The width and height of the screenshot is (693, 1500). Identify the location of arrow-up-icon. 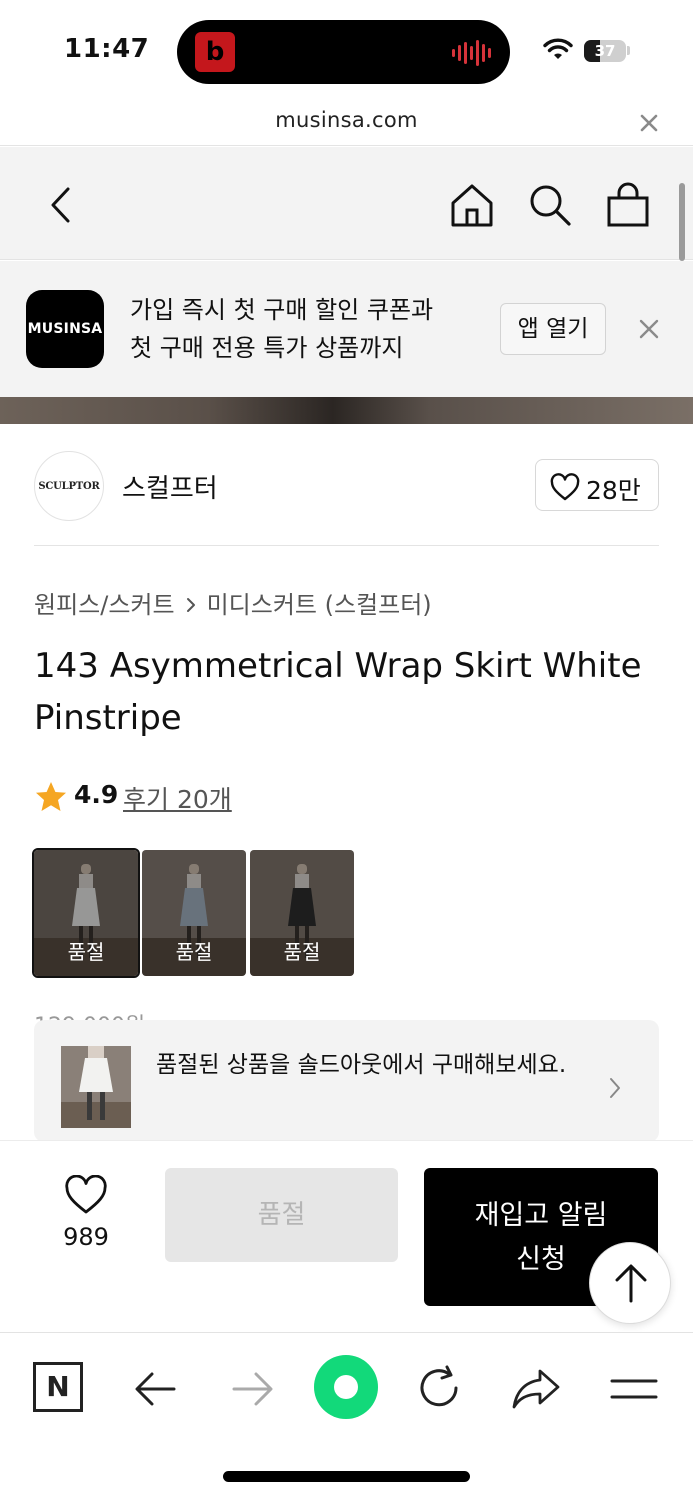
(631, 1283).